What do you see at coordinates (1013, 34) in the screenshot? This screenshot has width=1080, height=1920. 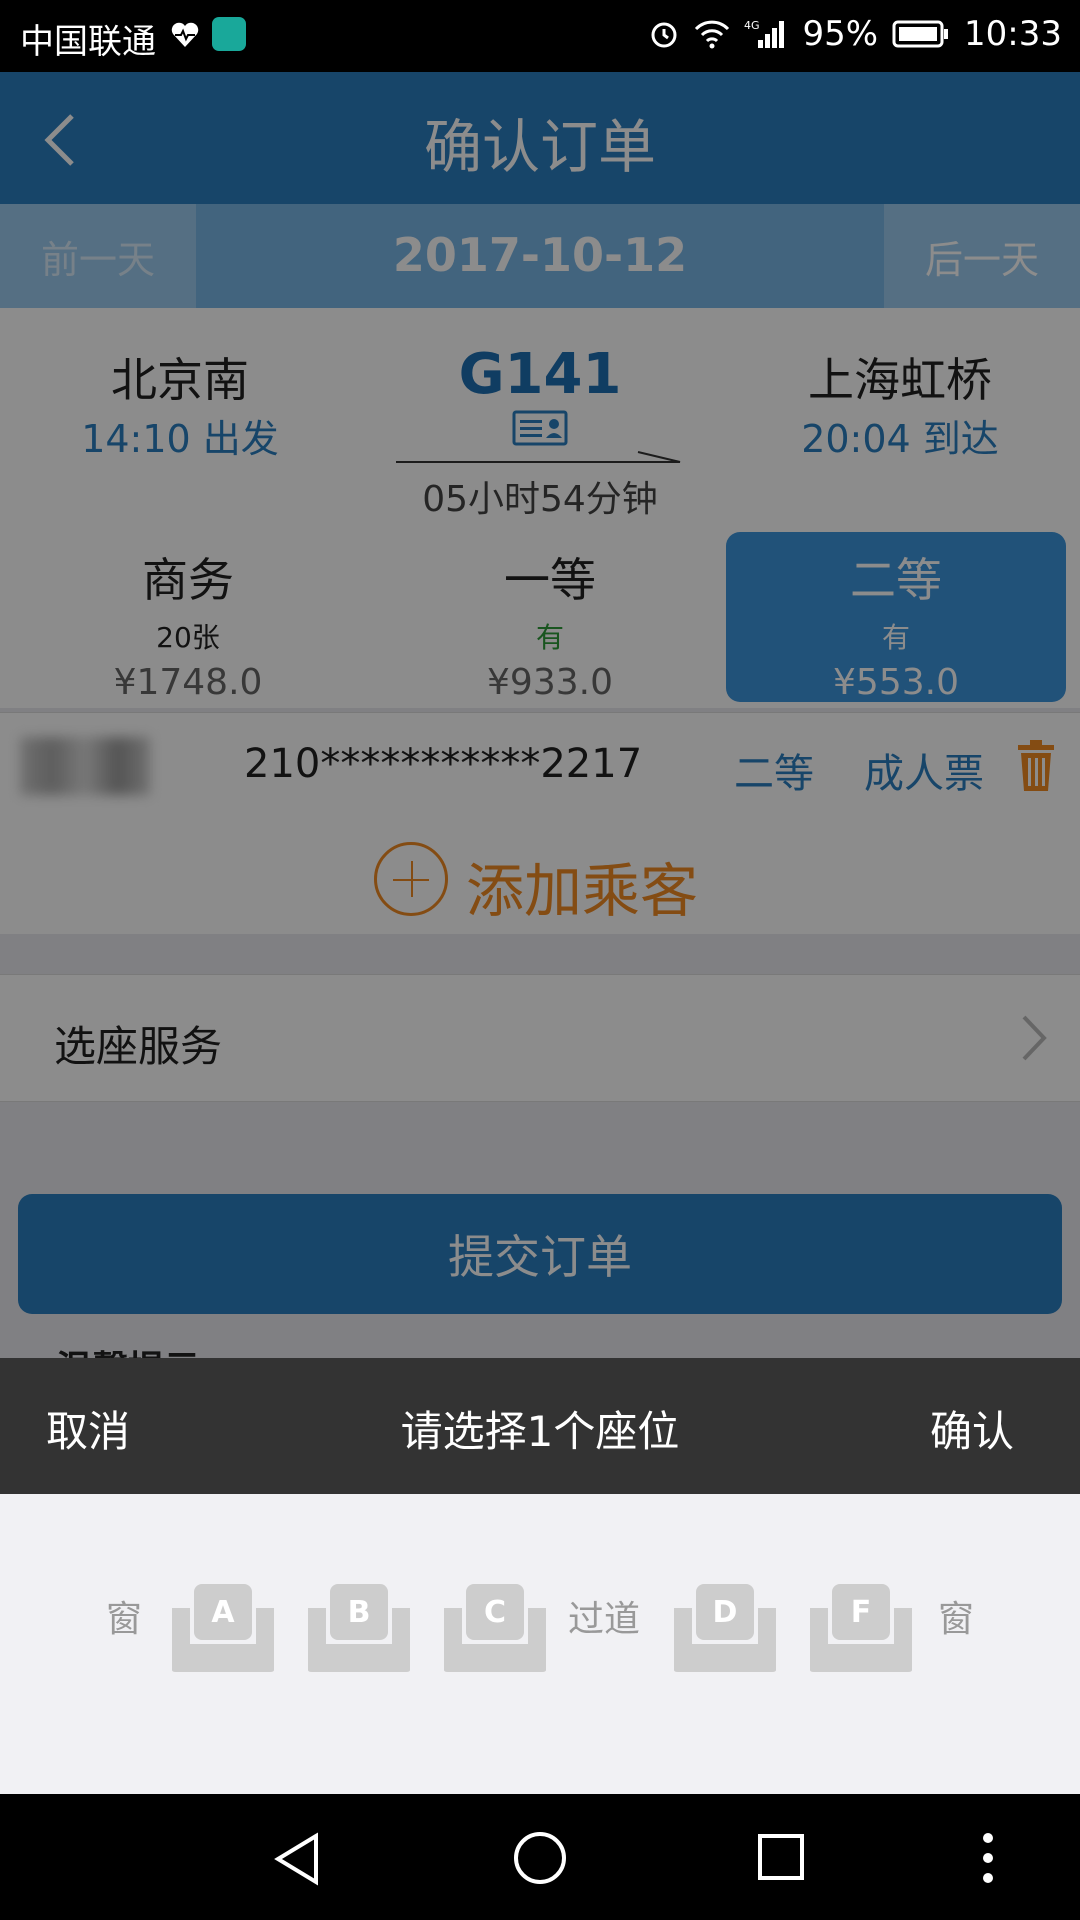 I see `clock: 10:33` at bounding box center [1013, 34].